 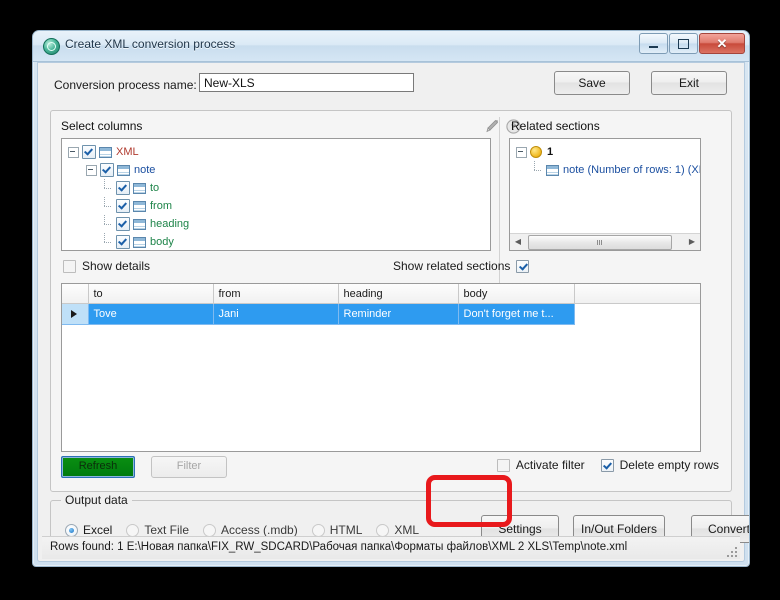 I want to click on output-data-title: Output data, so click(x=96, y=500).